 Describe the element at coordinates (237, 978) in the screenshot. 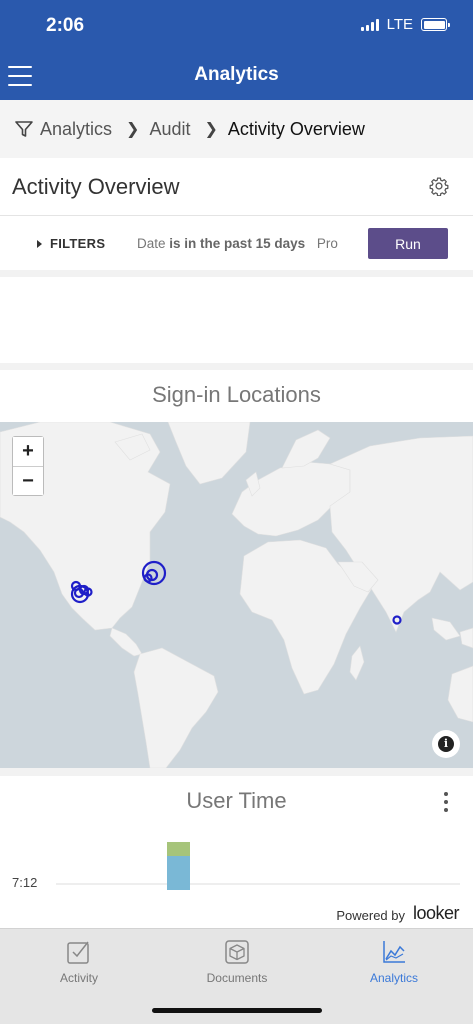

I see `tab-documents-label: Documents` at that location.